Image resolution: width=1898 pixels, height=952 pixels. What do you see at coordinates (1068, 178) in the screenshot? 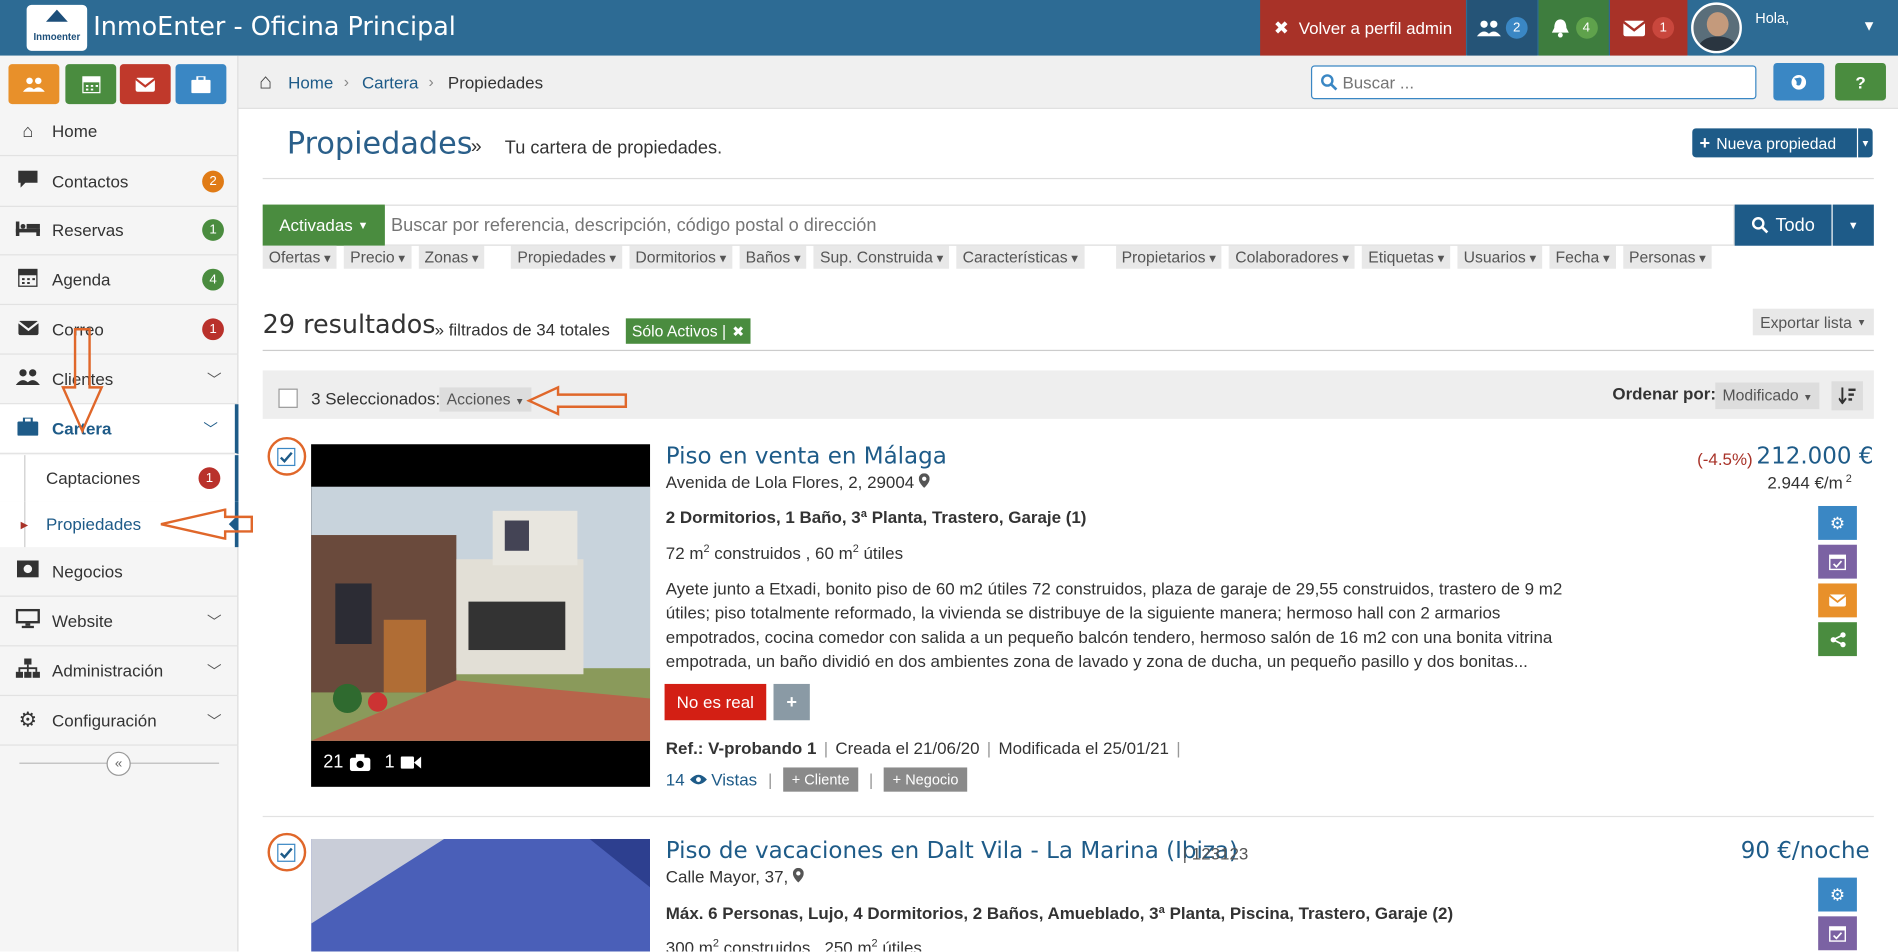
I see `divider` at bounding box center [1068, 178].